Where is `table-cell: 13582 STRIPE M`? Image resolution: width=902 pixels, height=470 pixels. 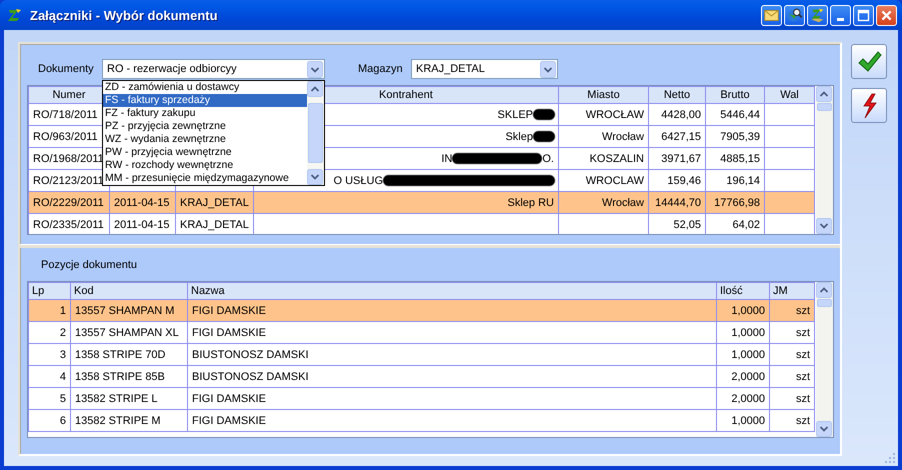 table-cell: 13582 STRIPE M is located at coordinates (129, 421).